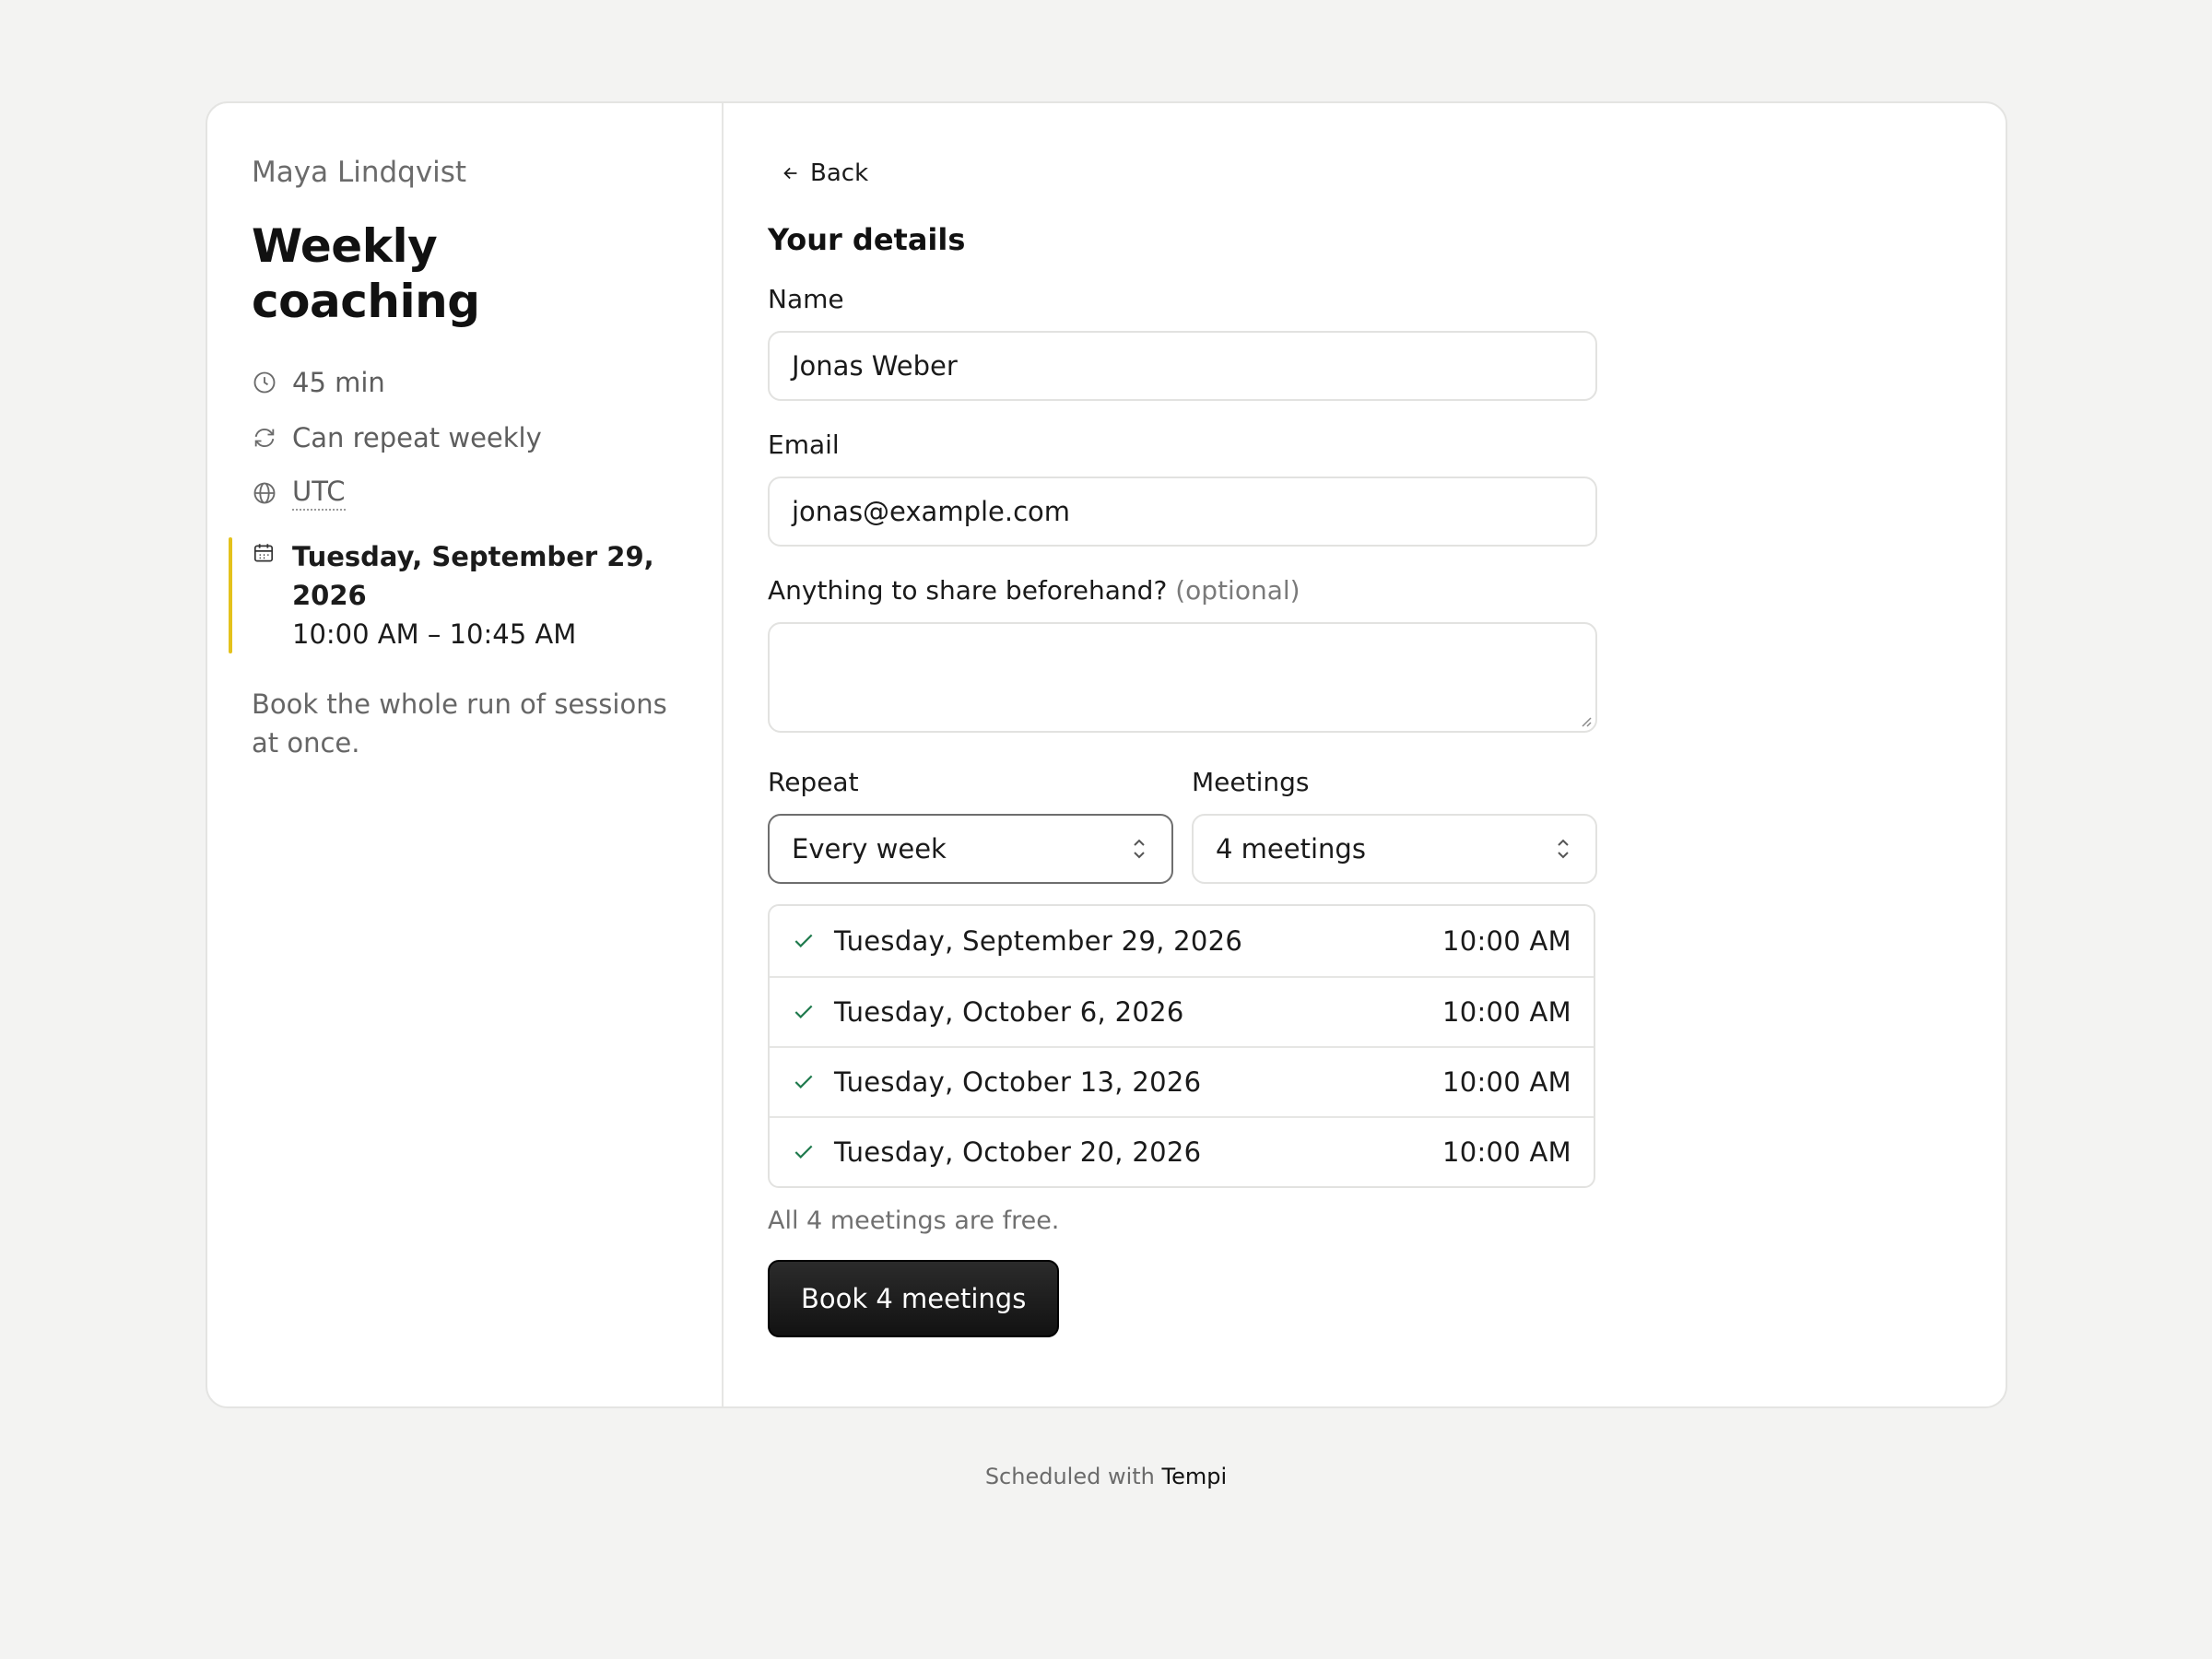 The image size is (2212, 1659). What do you see at coordinates (1394, 849) in the screenshot?
I see `meetings-select: 4 meetings` at bounding box center [1394, 849].